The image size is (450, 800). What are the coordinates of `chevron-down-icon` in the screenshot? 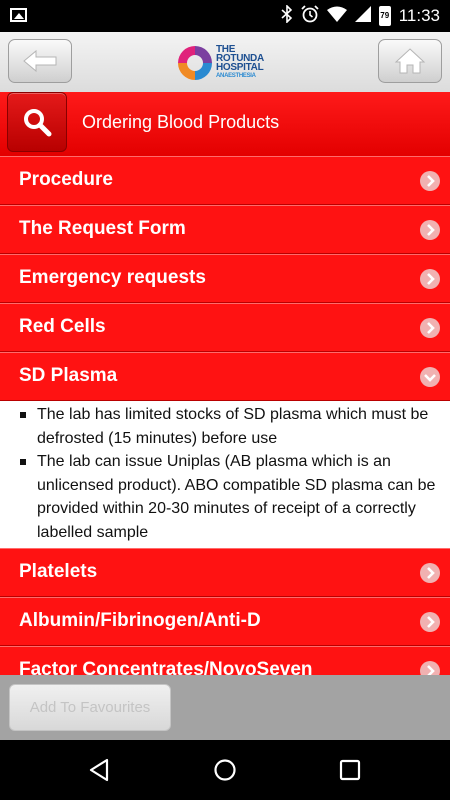 It's located at (430, 377).